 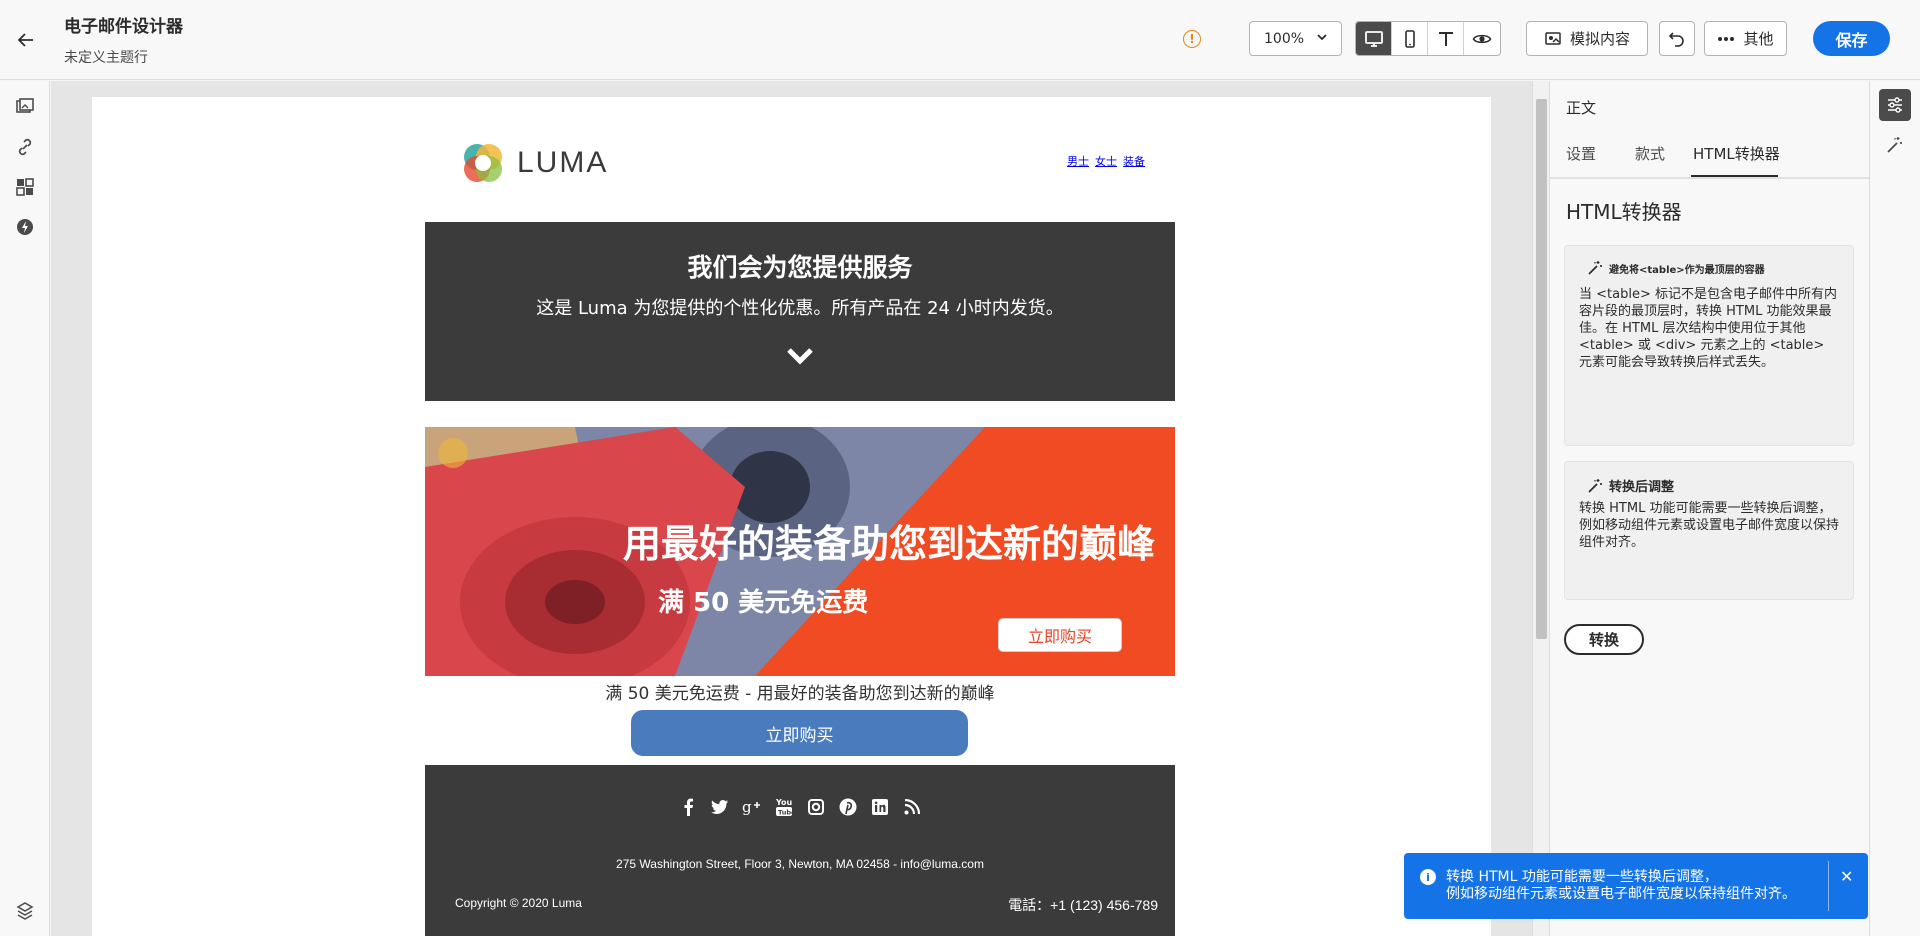 I want to click on simulate-label: 模拟内容, so click(x=1599, y=39).